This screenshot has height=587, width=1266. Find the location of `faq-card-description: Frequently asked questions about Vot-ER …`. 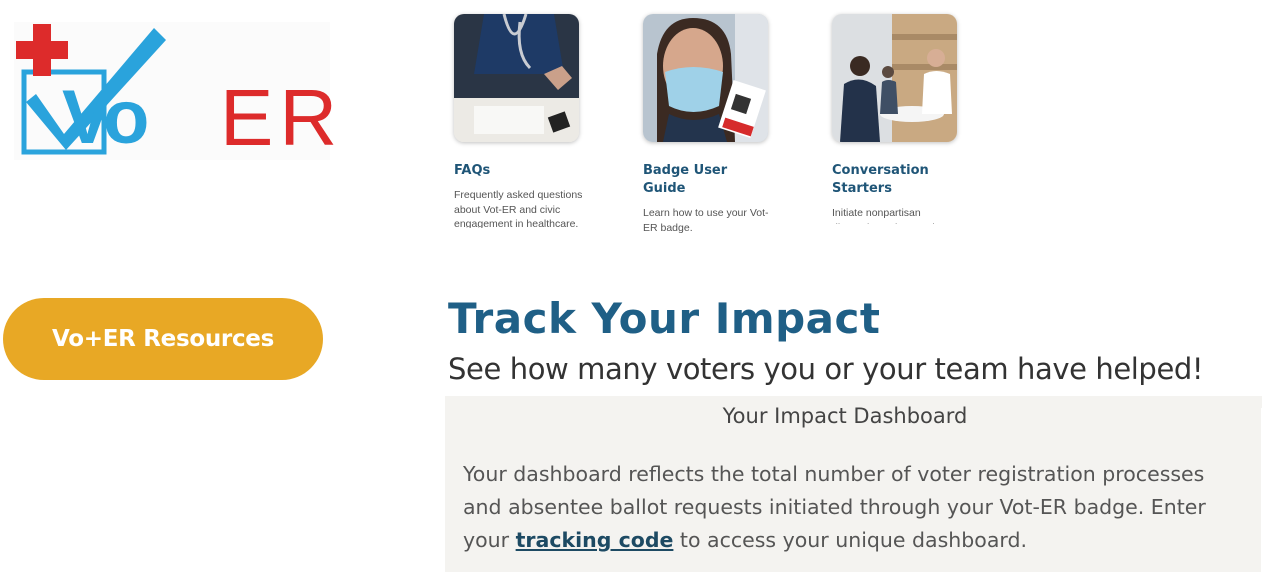

faq-card-description: Frequently asked questions about Vot-ER … is located at coordinates (518, 208).